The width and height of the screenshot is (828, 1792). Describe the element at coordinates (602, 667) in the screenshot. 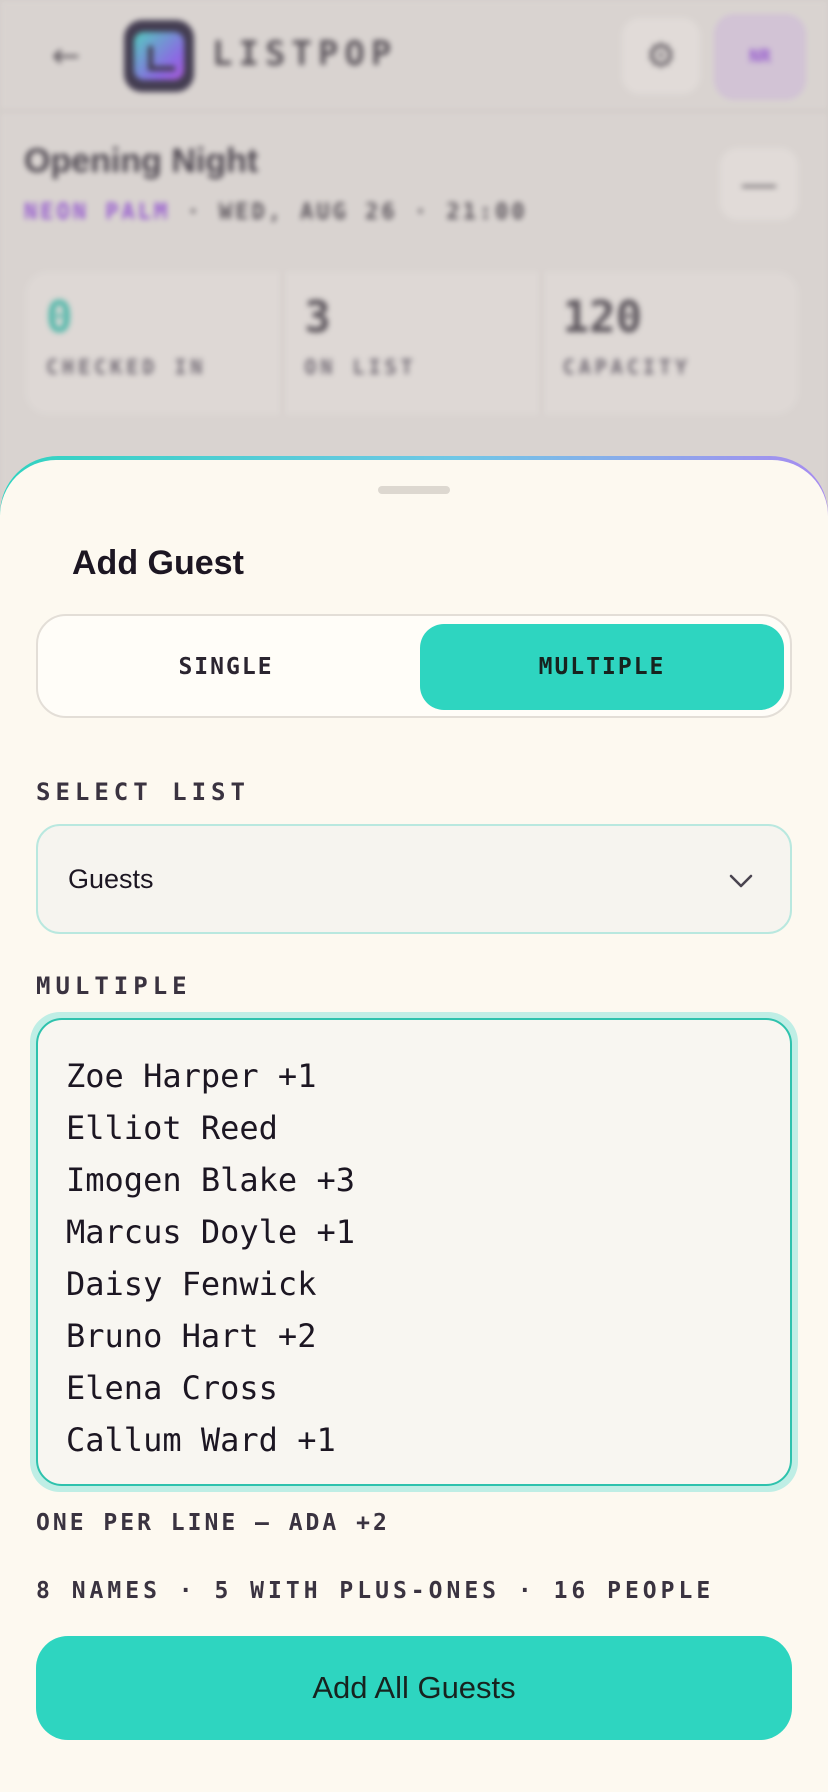

I see `mode-multiple-button: MULTIPLE` at that location.